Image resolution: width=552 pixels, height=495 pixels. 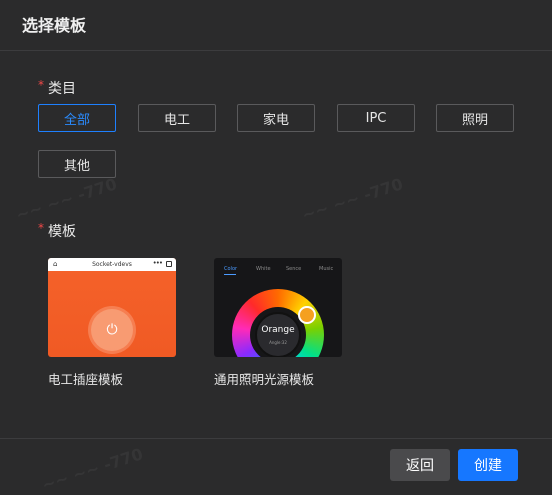 I want to click on preview-tab: White, so click(x=263, y=269).